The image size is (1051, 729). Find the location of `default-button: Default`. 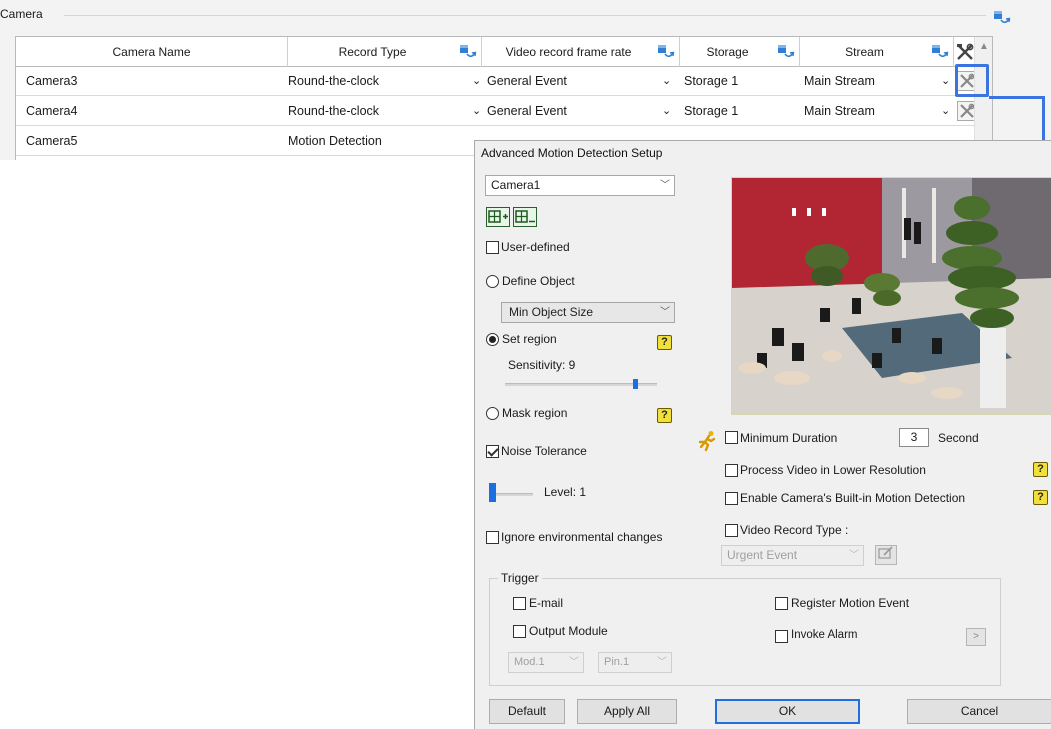

default-button: Default is located at coordinates (527, 711).